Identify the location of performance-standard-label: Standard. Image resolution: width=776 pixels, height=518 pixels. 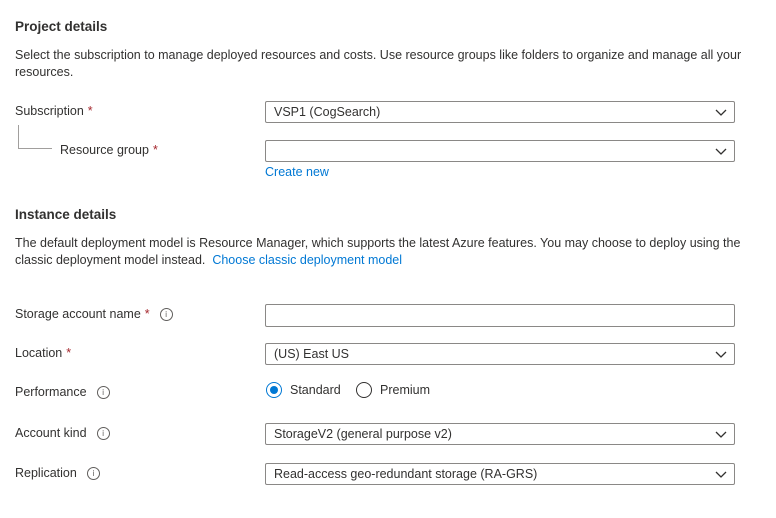
(315, 390).